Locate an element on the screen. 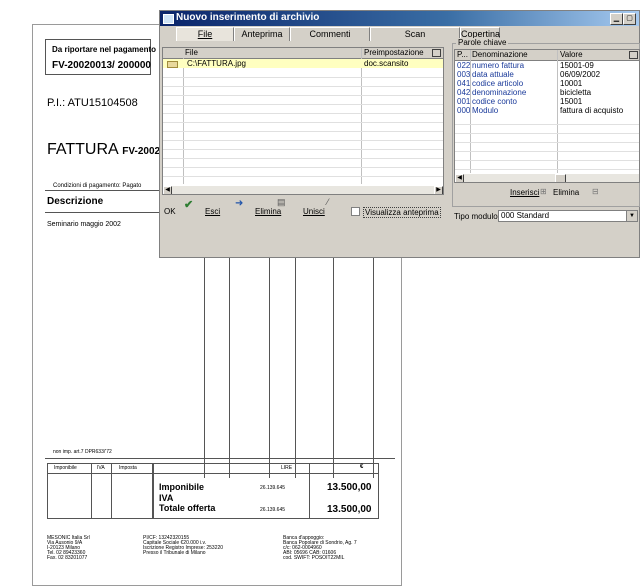  tab-bar: File Anteprima Commenti Scan Copertina is located at coordinates (399, 34).